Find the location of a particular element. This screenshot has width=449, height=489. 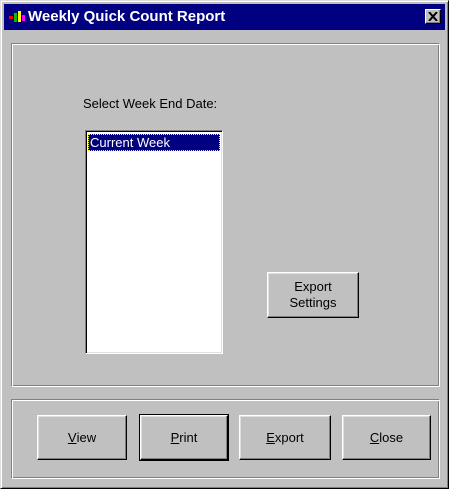

export-button-label: xport is located at coordinates (289, 437).